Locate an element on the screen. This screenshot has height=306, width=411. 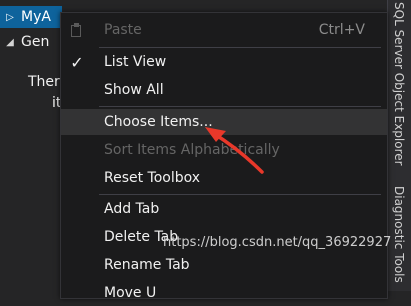
menu-item-label: Sort Items Alphabetically is located at coordinates (192, 150).